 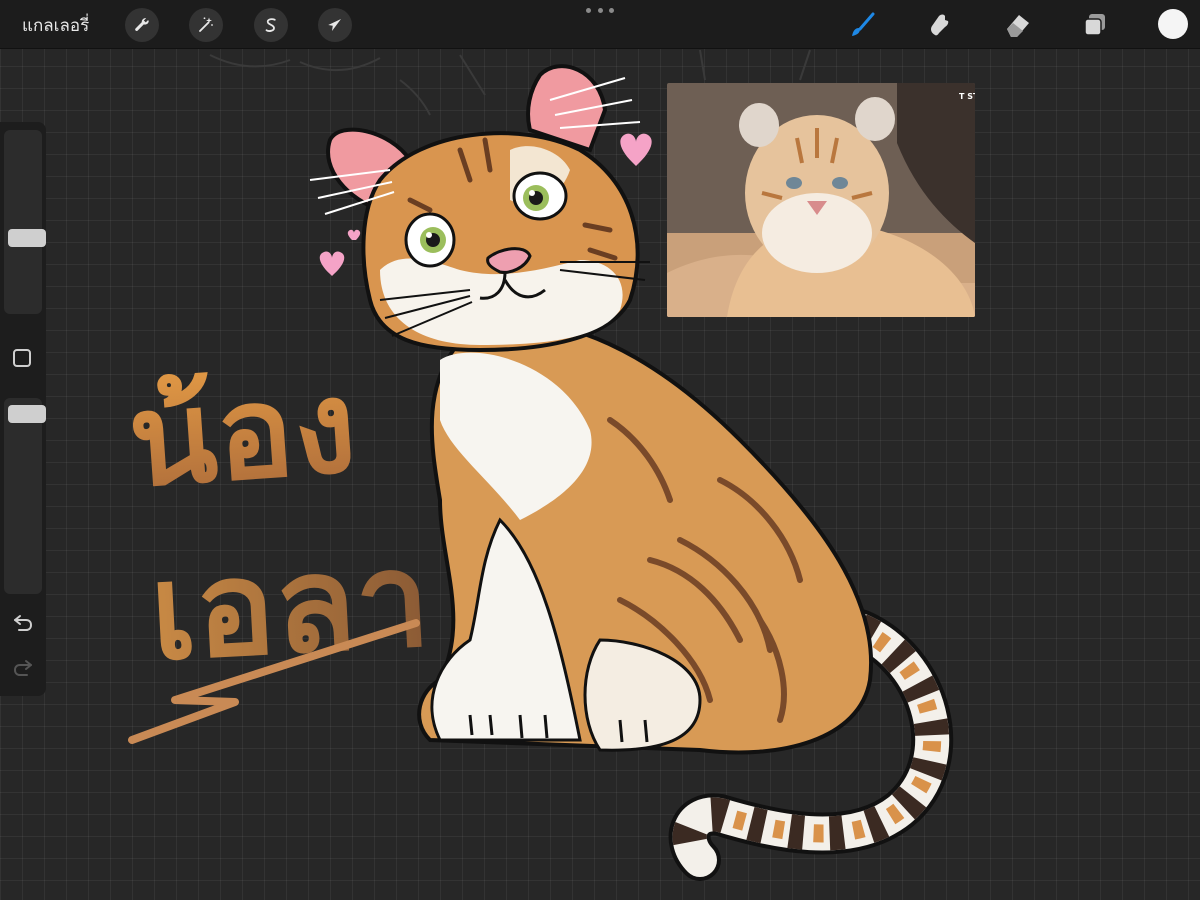 I want to click on layers-icon, so click(x=1094, y=25).